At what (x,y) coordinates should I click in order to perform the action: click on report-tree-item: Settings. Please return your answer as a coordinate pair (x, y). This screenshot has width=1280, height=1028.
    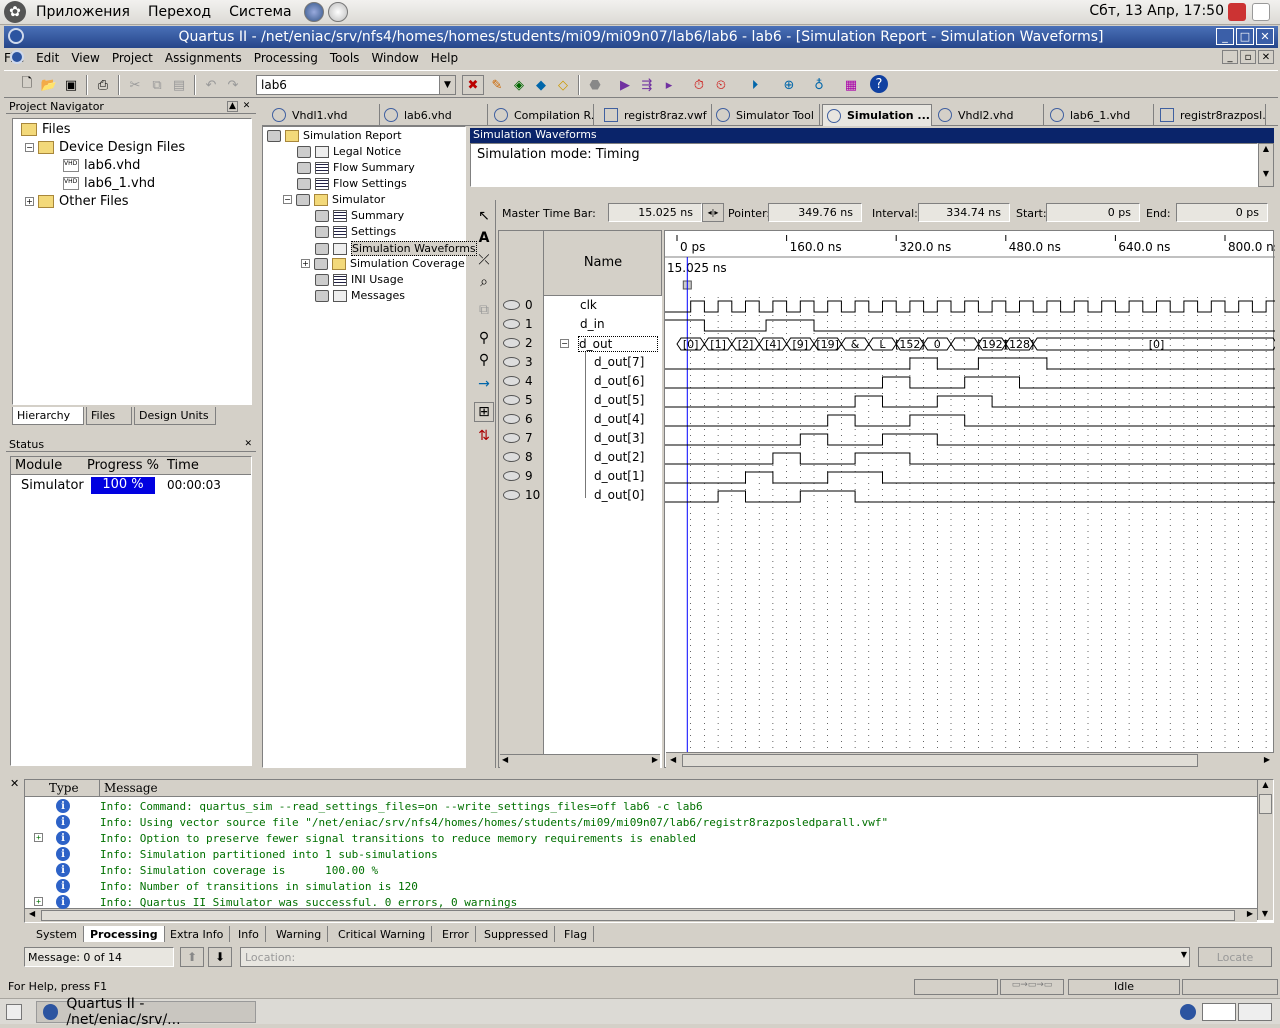
    Looking at the image, I should click on (355, 231).